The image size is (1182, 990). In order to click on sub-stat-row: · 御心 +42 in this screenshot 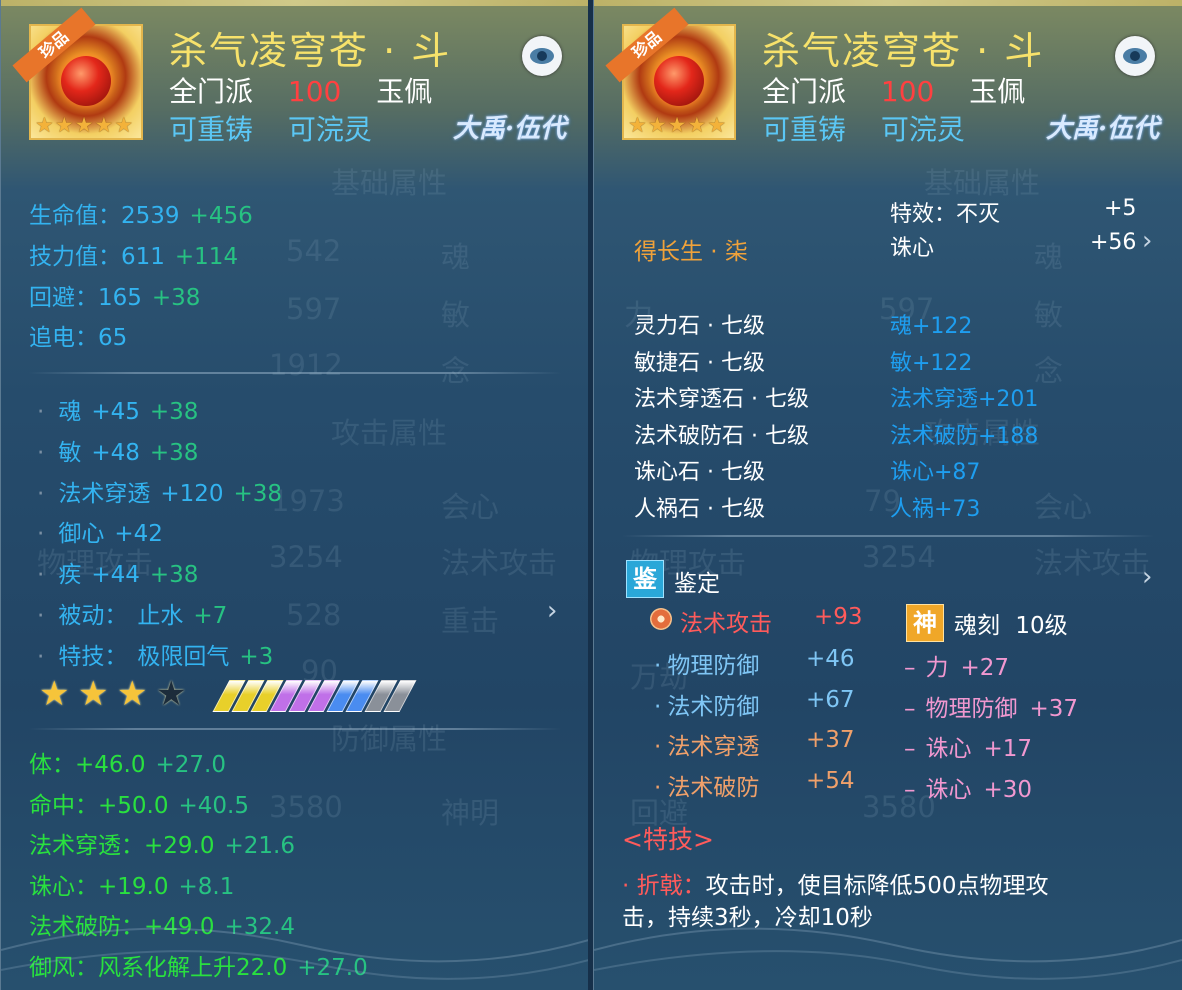, I will do `click(105, 531)`.